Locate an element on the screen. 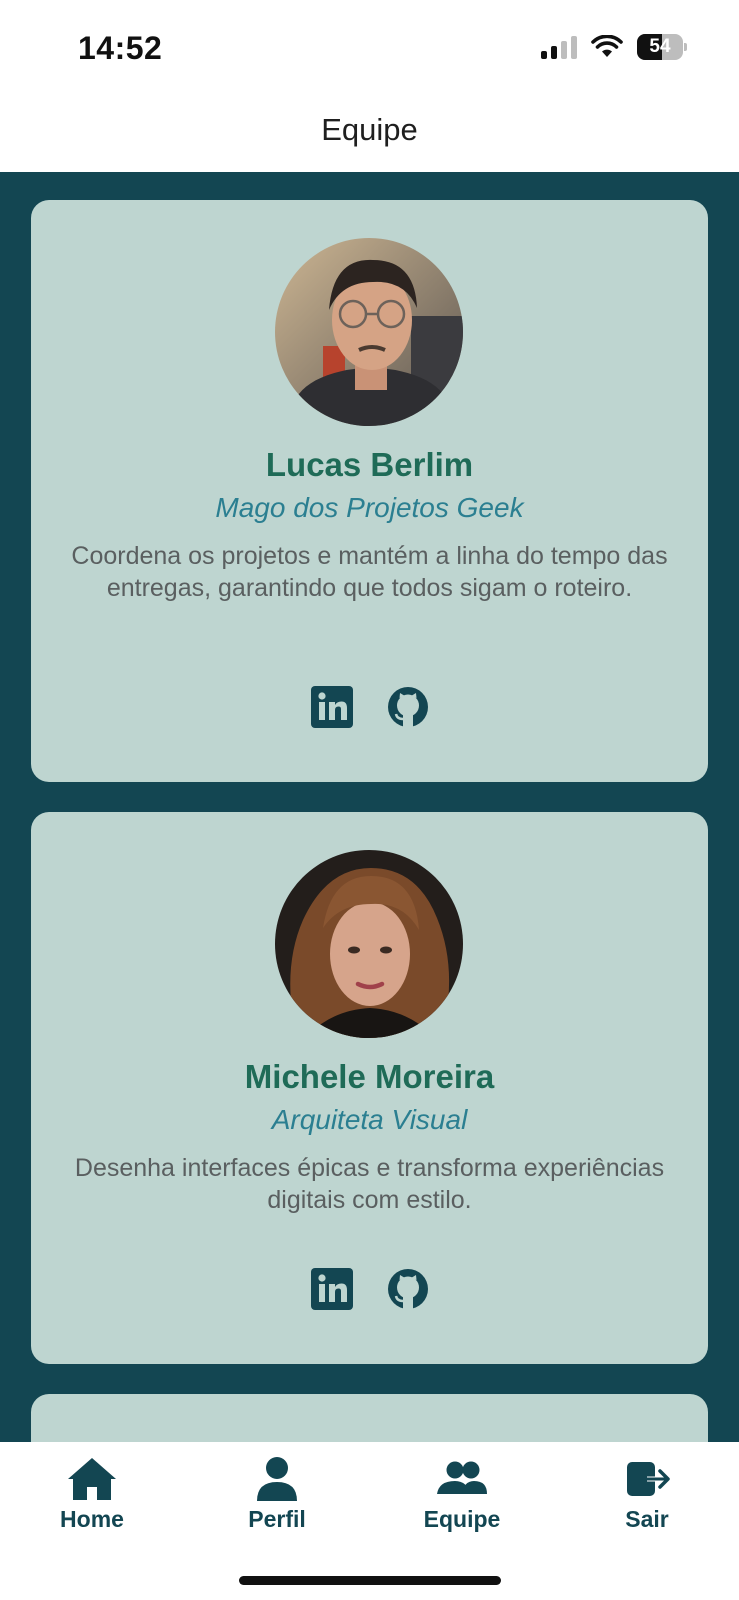 The height and width of the screenshot is (1600, 739). member-name: Michele Moreira is located at coordinates (369, 1076).